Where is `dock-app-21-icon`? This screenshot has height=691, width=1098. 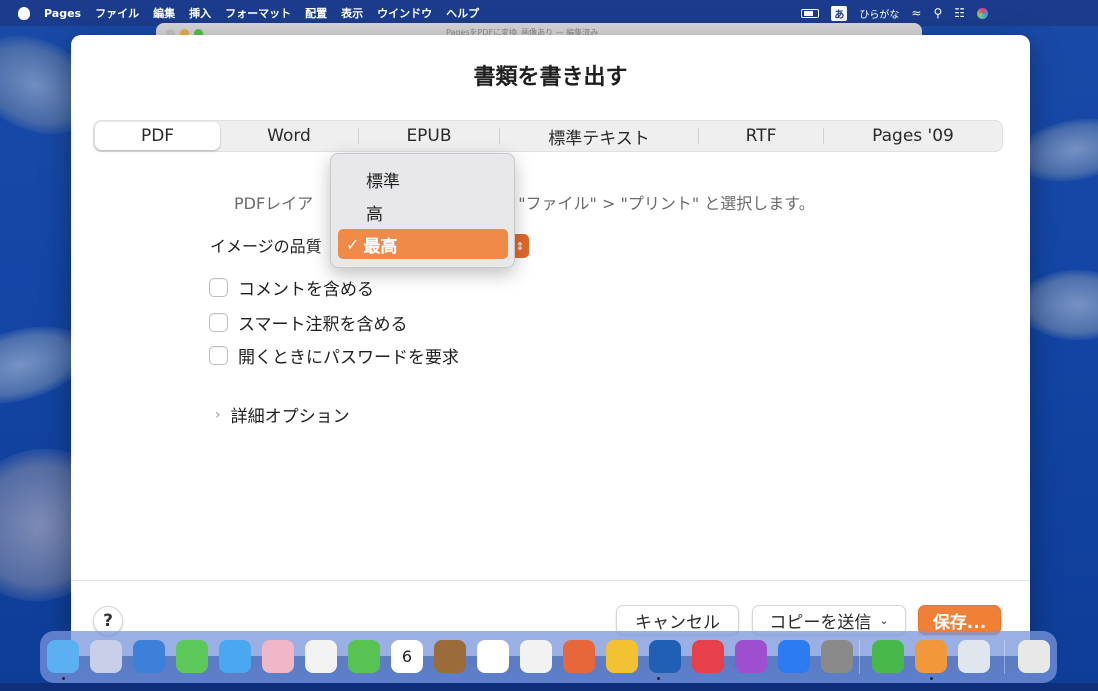 dock-app-21-icon is located at coordinates (931, 656).